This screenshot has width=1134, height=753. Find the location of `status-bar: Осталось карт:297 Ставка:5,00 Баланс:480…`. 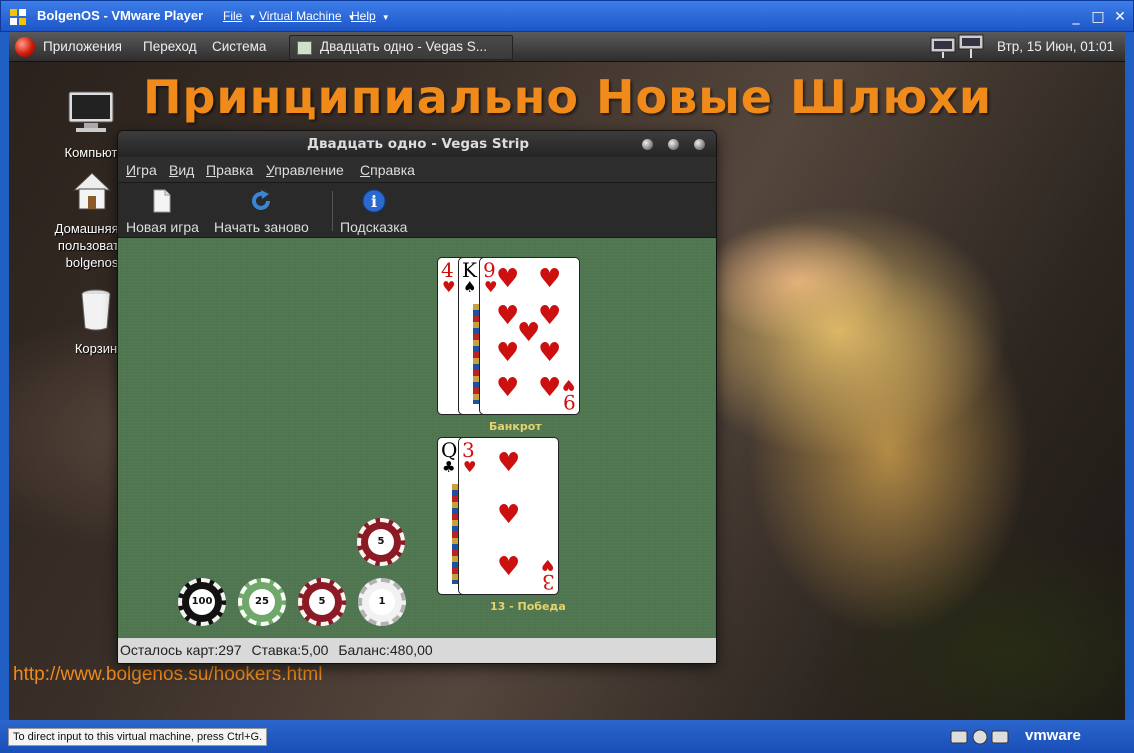

status-bar: Осталось карт:297 Ставка:5,00 Баланс:480… is located at coordinates (417, 650).